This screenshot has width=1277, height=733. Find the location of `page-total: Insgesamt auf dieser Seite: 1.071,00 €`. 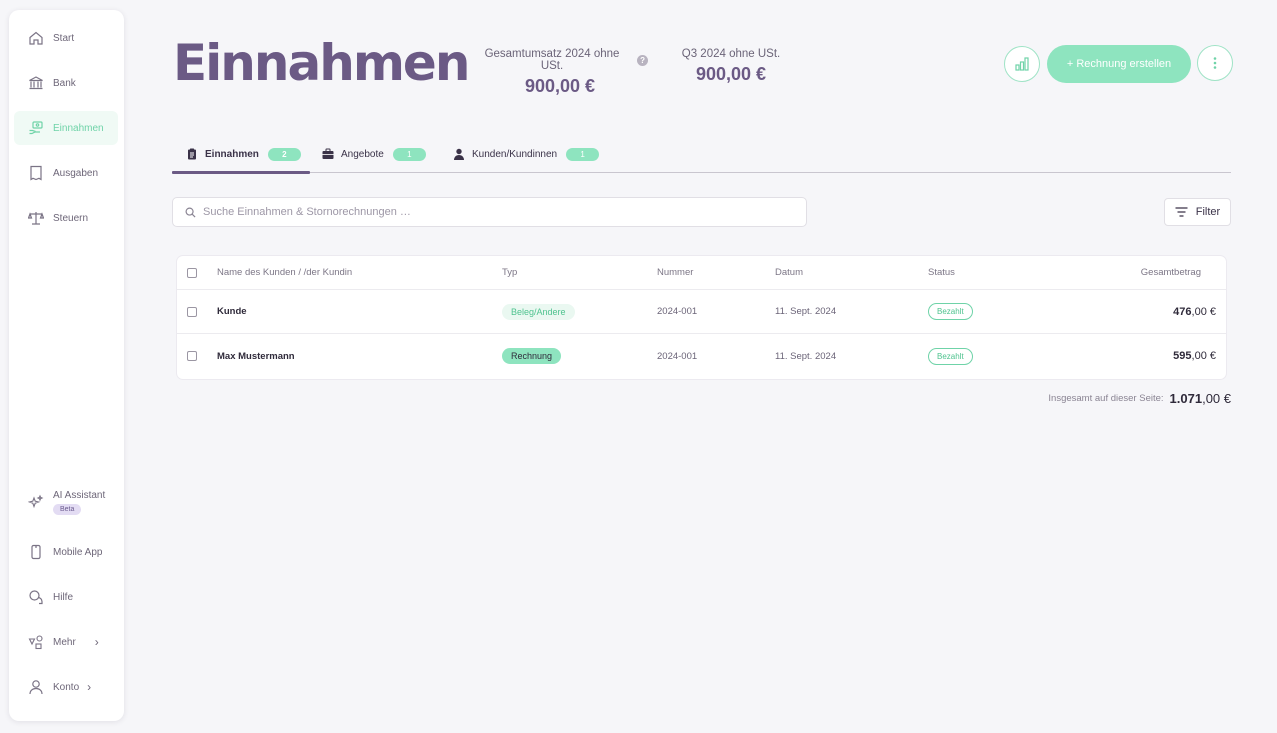

page-total: Insgesamt auf dieser Seite: 1.071,00 € is located at coordinates (1139, 398).